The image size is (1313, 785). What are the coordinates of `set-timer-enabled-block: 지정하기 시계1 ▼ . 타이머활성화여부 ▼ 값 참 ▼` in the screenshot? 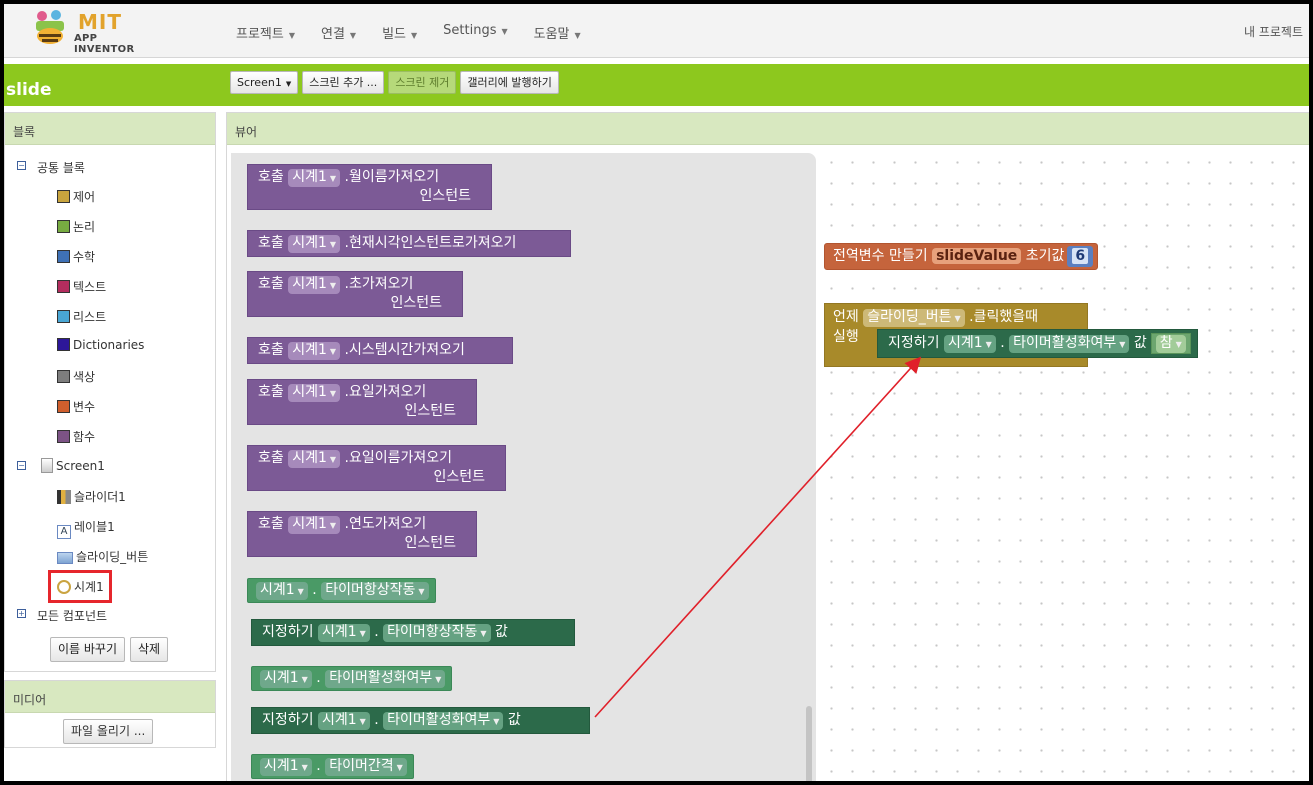 It's located at (1037, 343).